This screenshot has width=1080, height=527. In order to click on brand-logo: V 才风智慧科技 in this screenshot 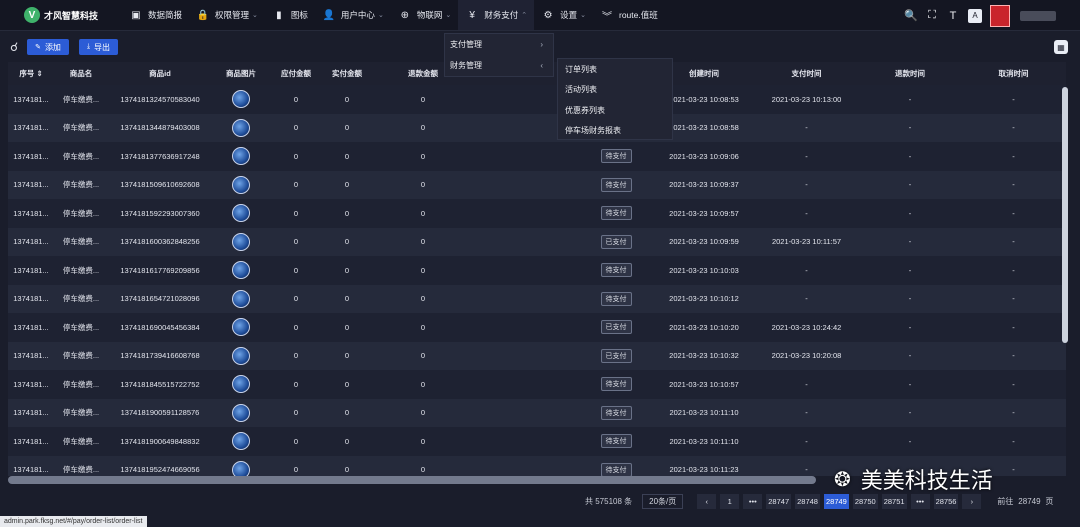, I will do `click(73, 15)`.